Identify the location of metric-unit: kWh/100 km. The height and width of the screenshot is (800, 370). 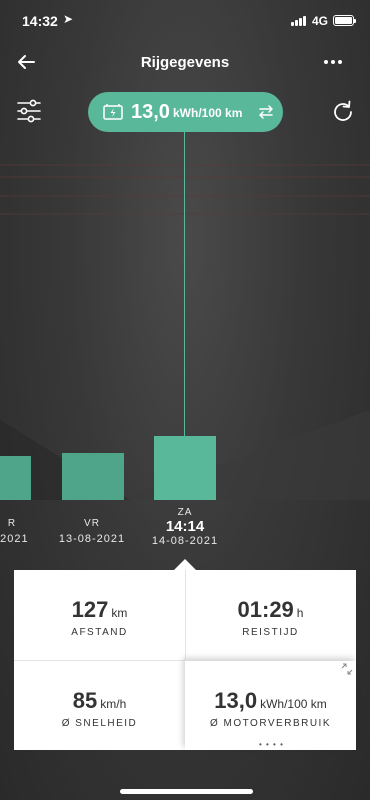
(208, 113).